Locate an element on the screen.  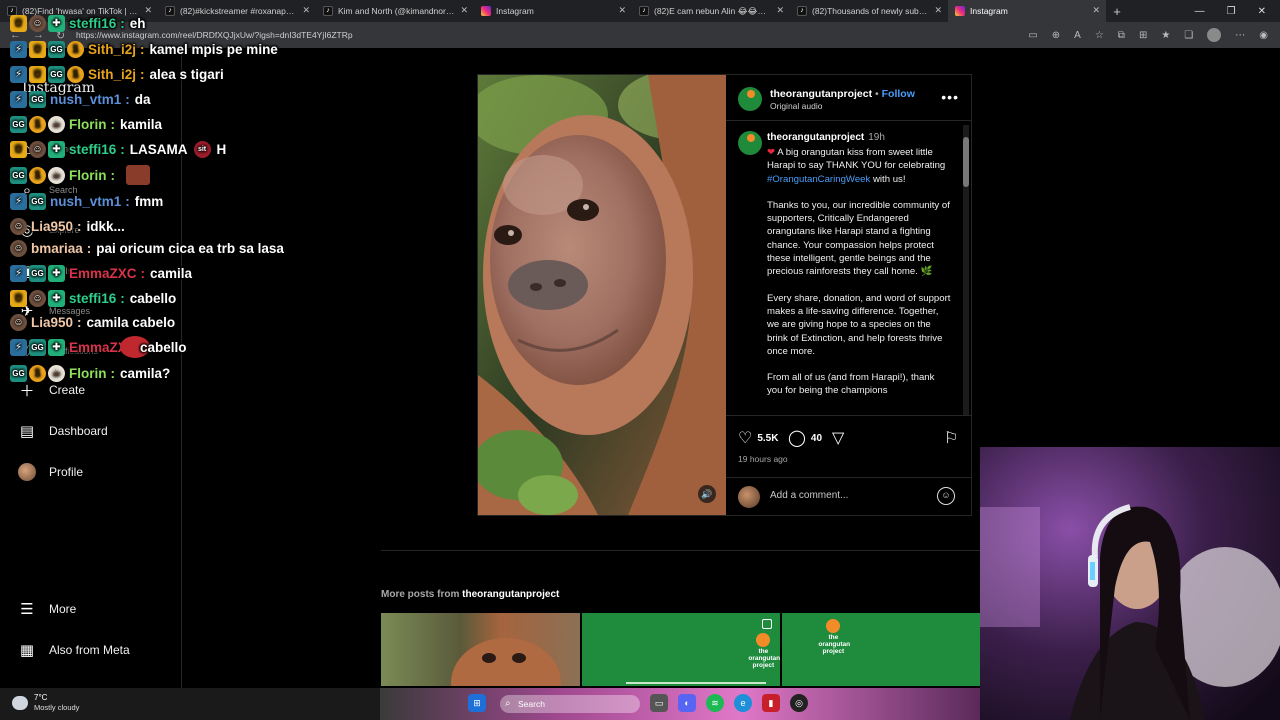
file-explorer-icon: ▭ is located at coordinates (659, 703).